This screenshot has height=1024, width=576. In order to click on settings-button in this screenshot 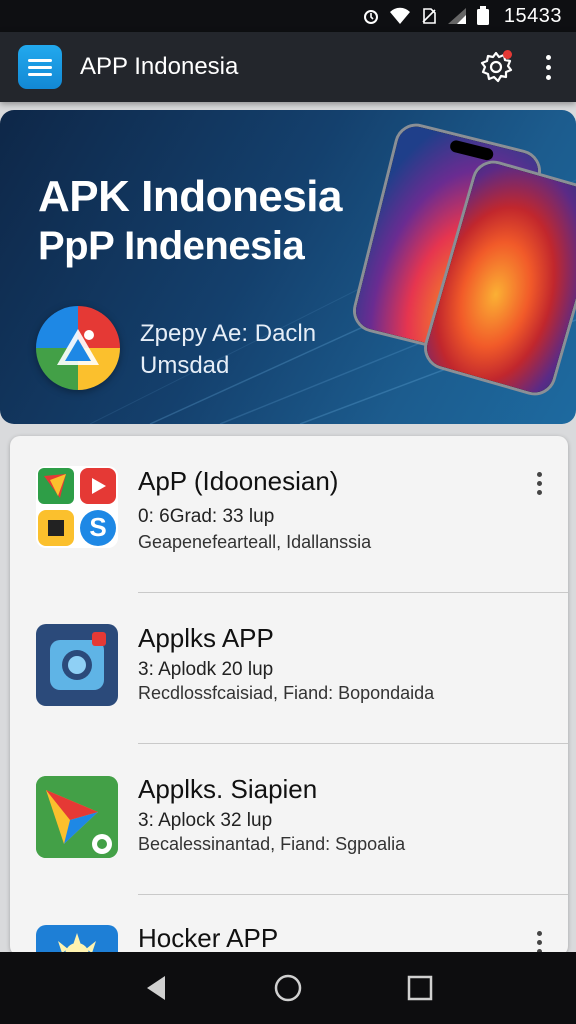, I will do `click(496, 67)`.